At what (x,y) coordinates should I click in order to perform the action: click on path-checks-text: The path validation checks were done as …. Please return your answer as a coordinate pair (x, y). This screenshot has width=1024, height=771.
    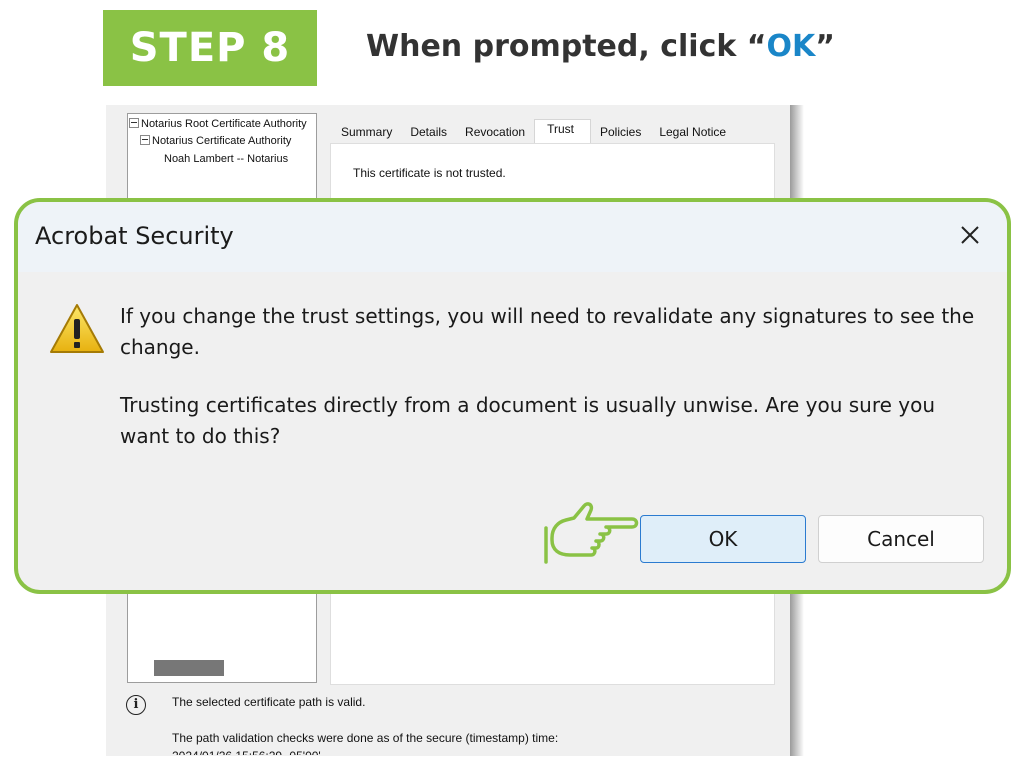
    Looking at the image, I should click on (365, 738).